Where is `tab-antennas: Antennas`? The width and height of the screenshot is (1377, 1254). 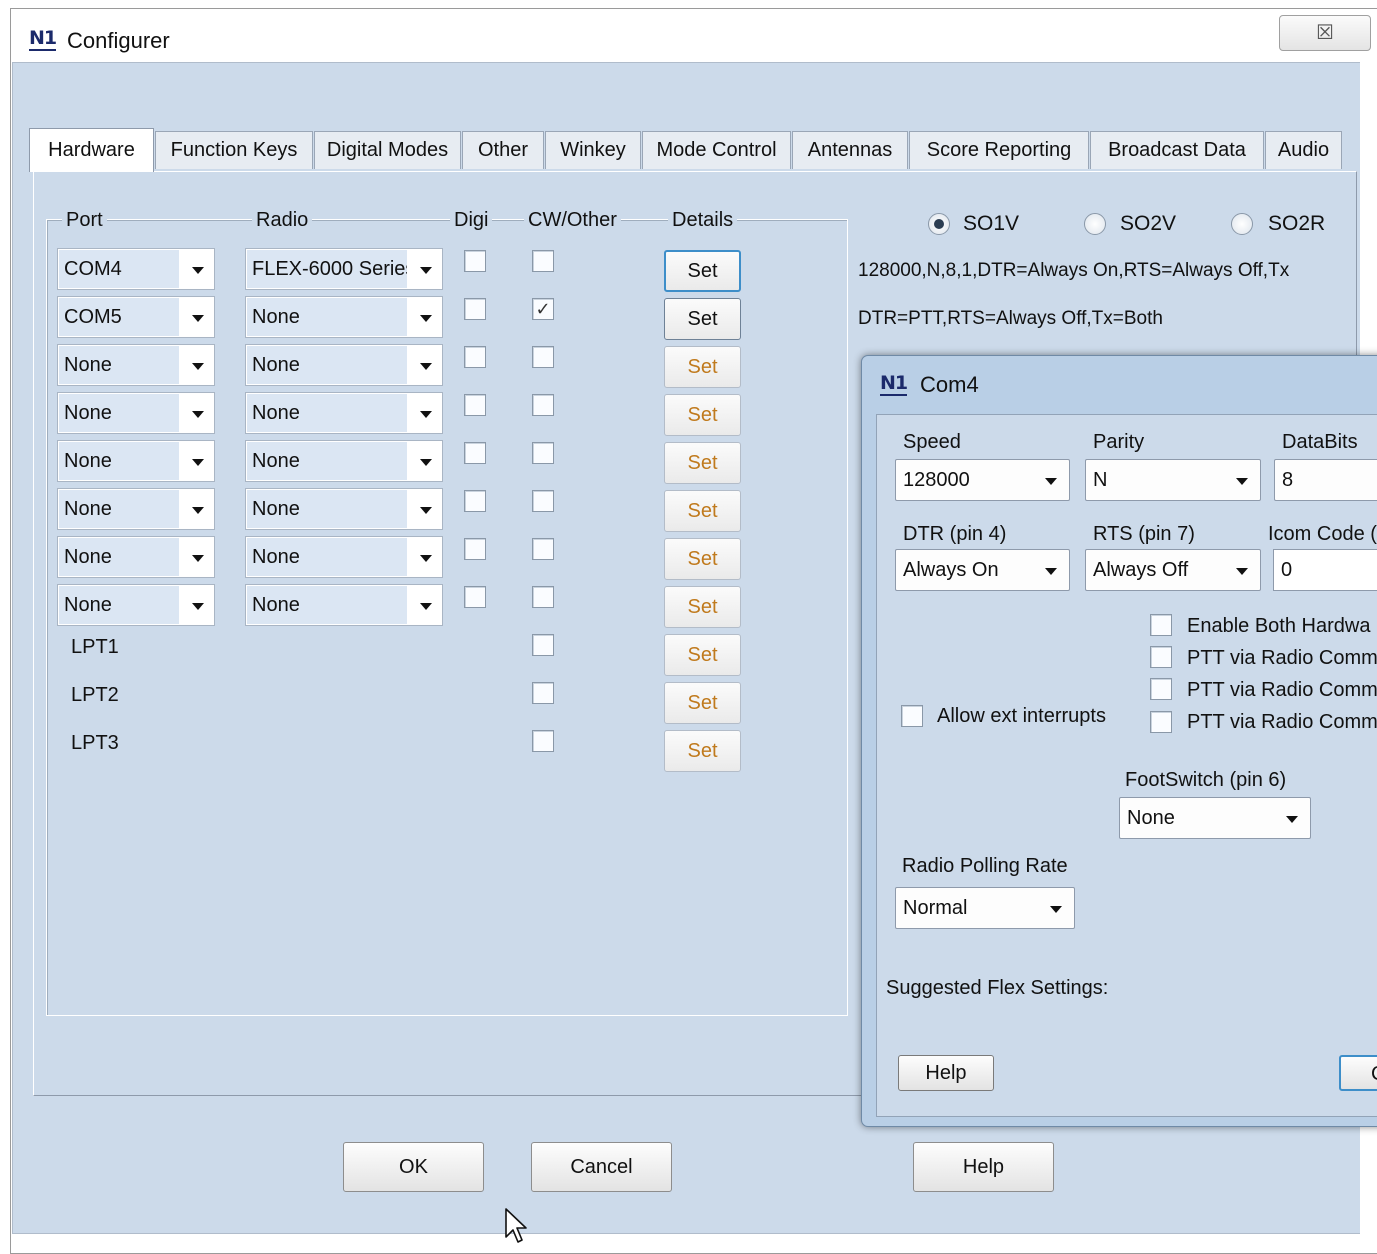
tab-antennas: Antennas is located at coordinates (850, 150).